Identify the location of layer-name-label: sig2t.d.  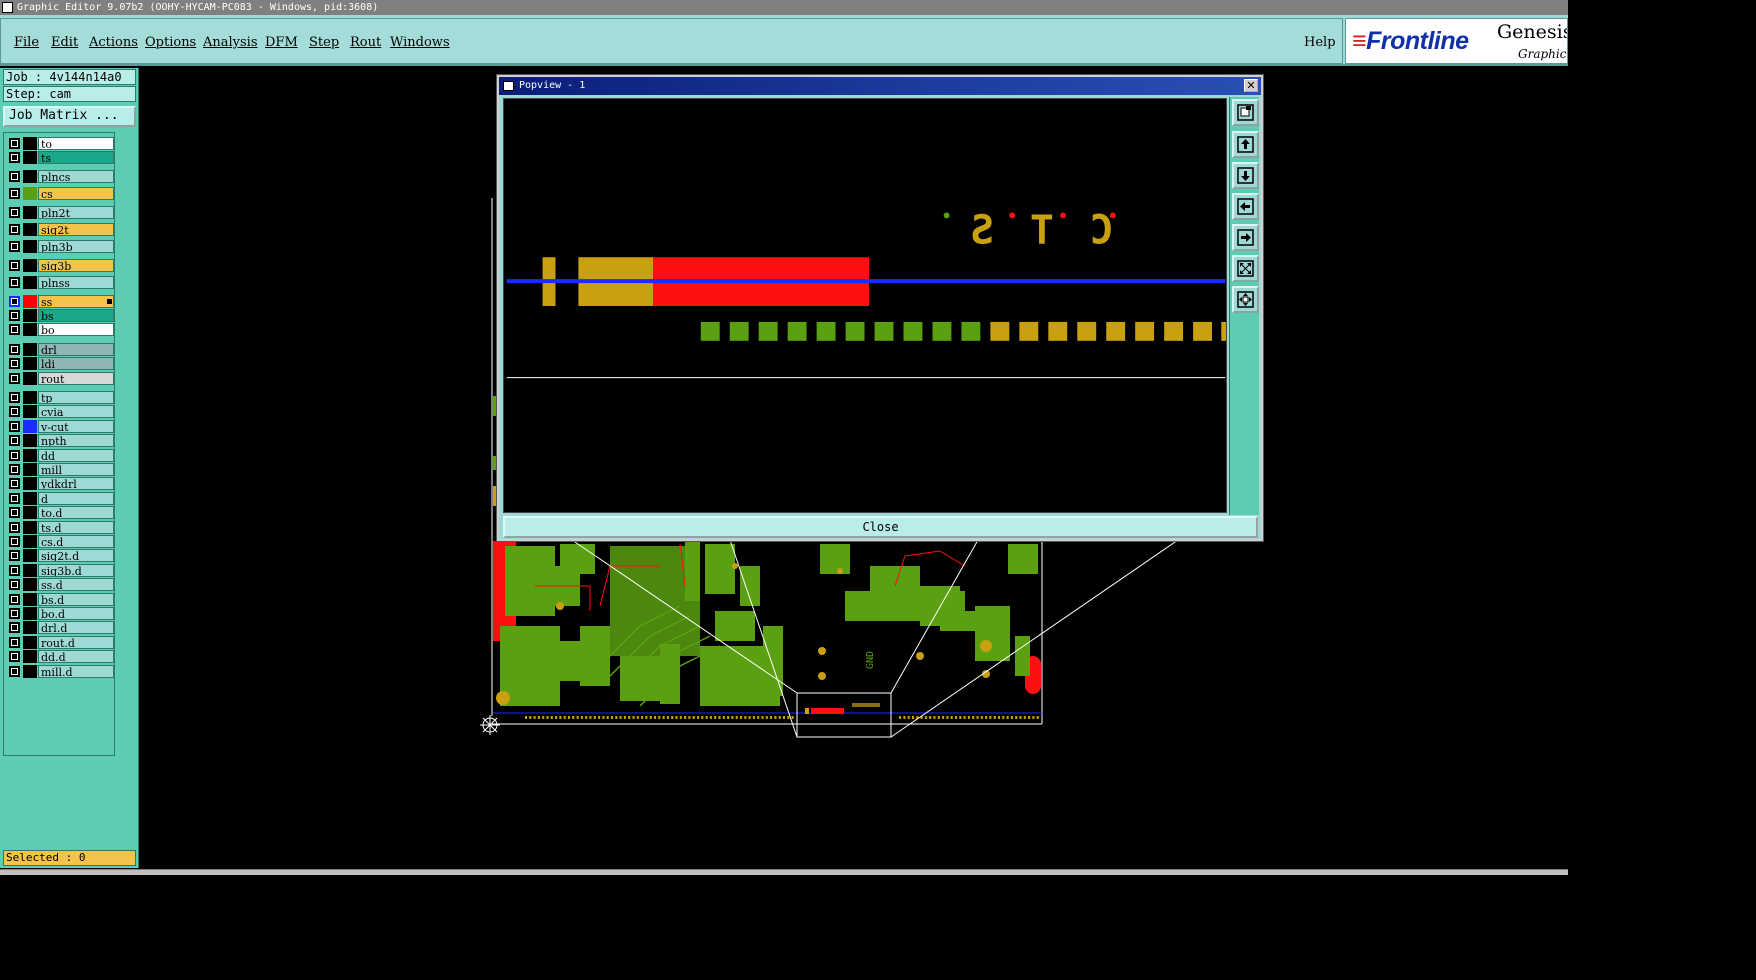
(76, 556).